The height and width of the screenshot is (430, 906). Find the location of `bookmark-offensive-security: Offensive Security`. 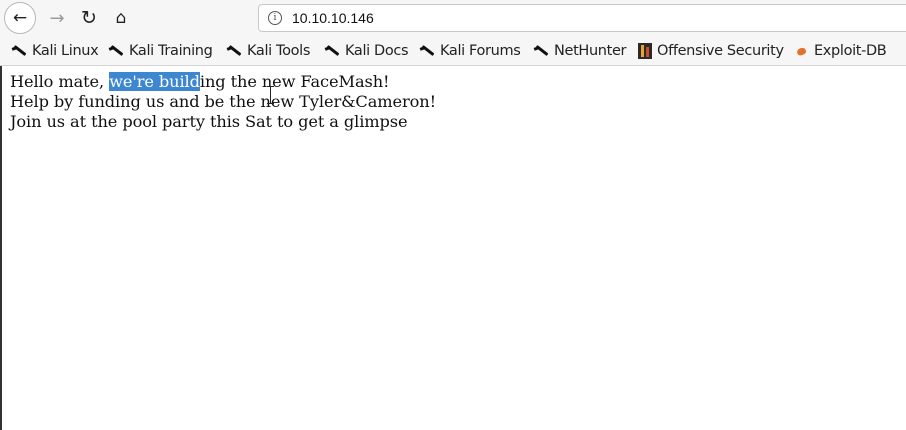

bookmark-offensive-security: Offensive Security is located at coordinates (711, 51).